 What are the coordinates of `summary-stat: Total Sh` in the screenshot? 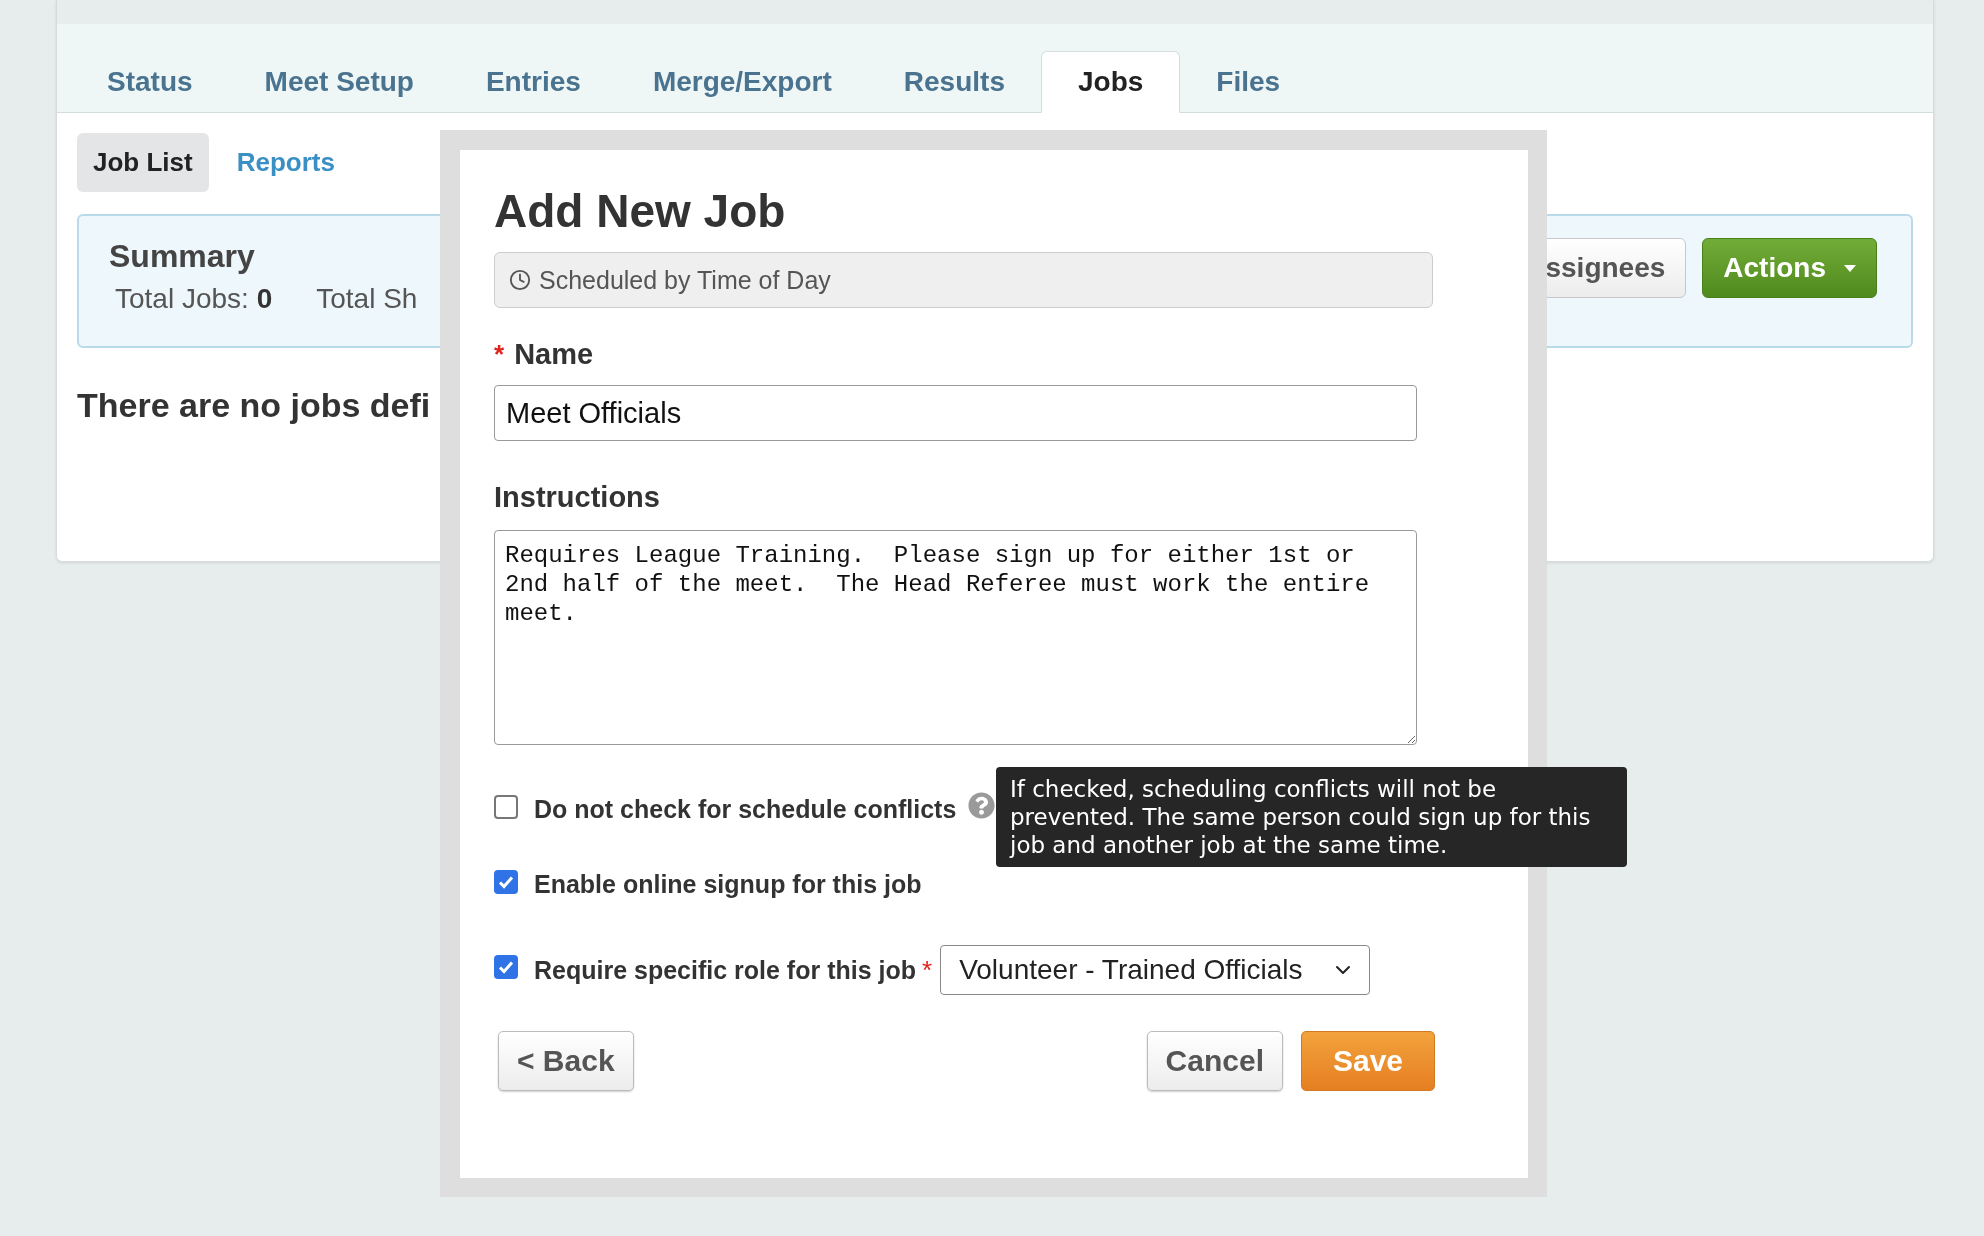 It's located at (367, 299).